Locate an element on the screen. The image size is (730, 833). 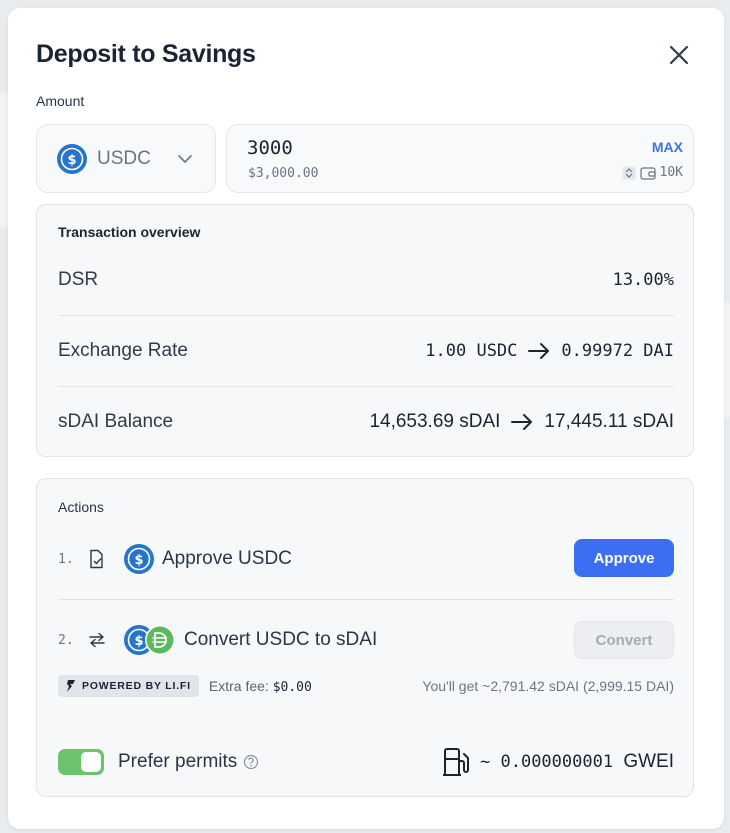
approve-button: Approve is located at coordinates (624, 558).